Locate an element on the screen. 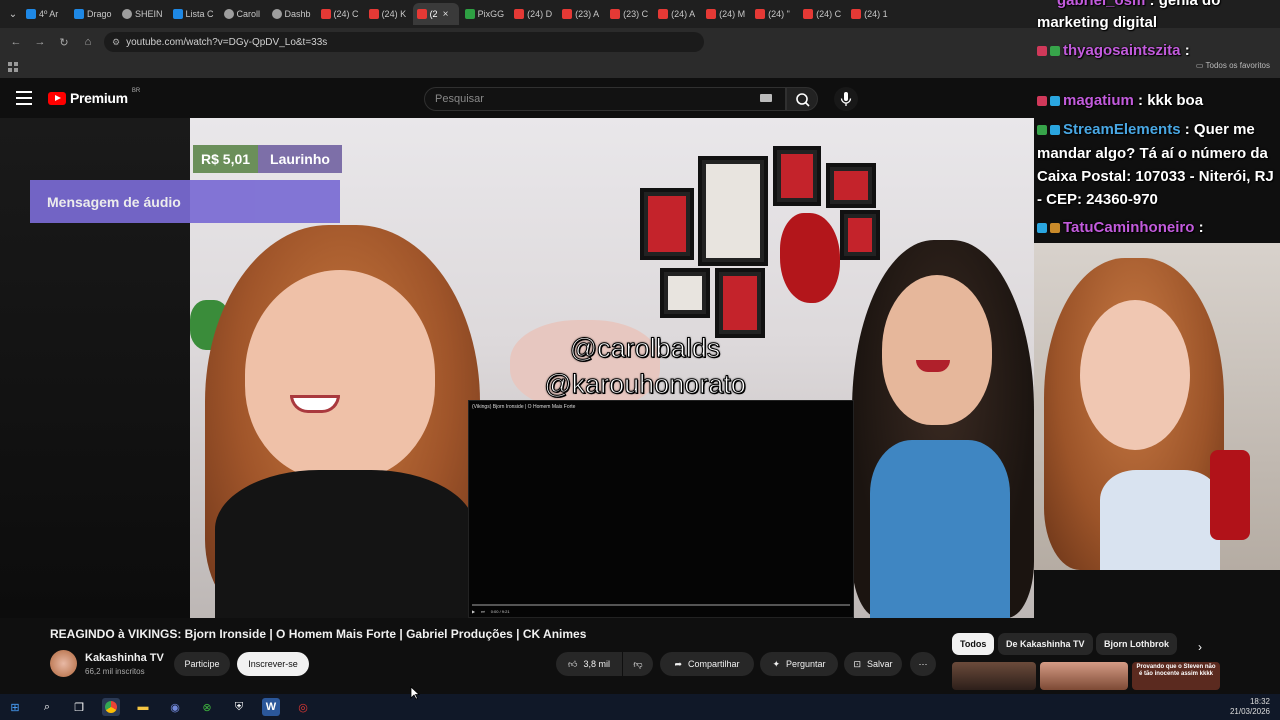 This screenshot has width=1280, height=720. save-button: ⊡ Salvar is located at coordinates (873, 664).